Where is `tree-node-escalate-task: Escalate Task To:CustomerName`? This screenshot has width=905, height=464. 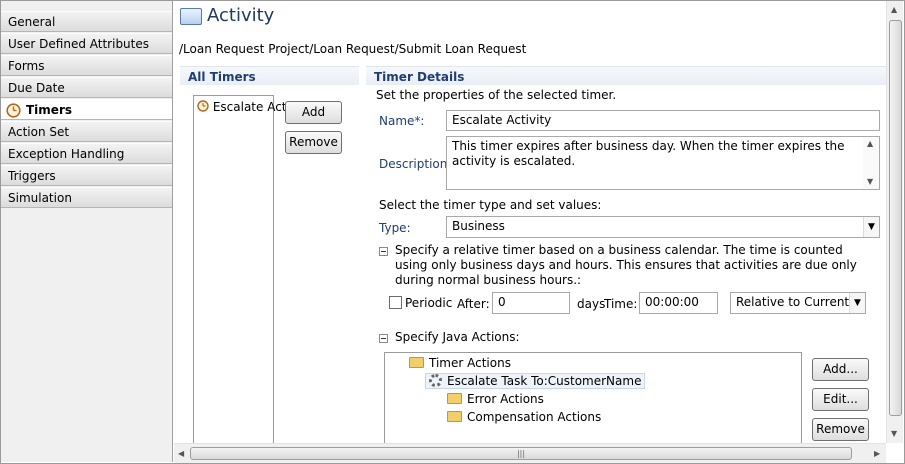 tree-node-escalate-task: Escalate Task To:CustomerName is located at coordinates (535, 381).